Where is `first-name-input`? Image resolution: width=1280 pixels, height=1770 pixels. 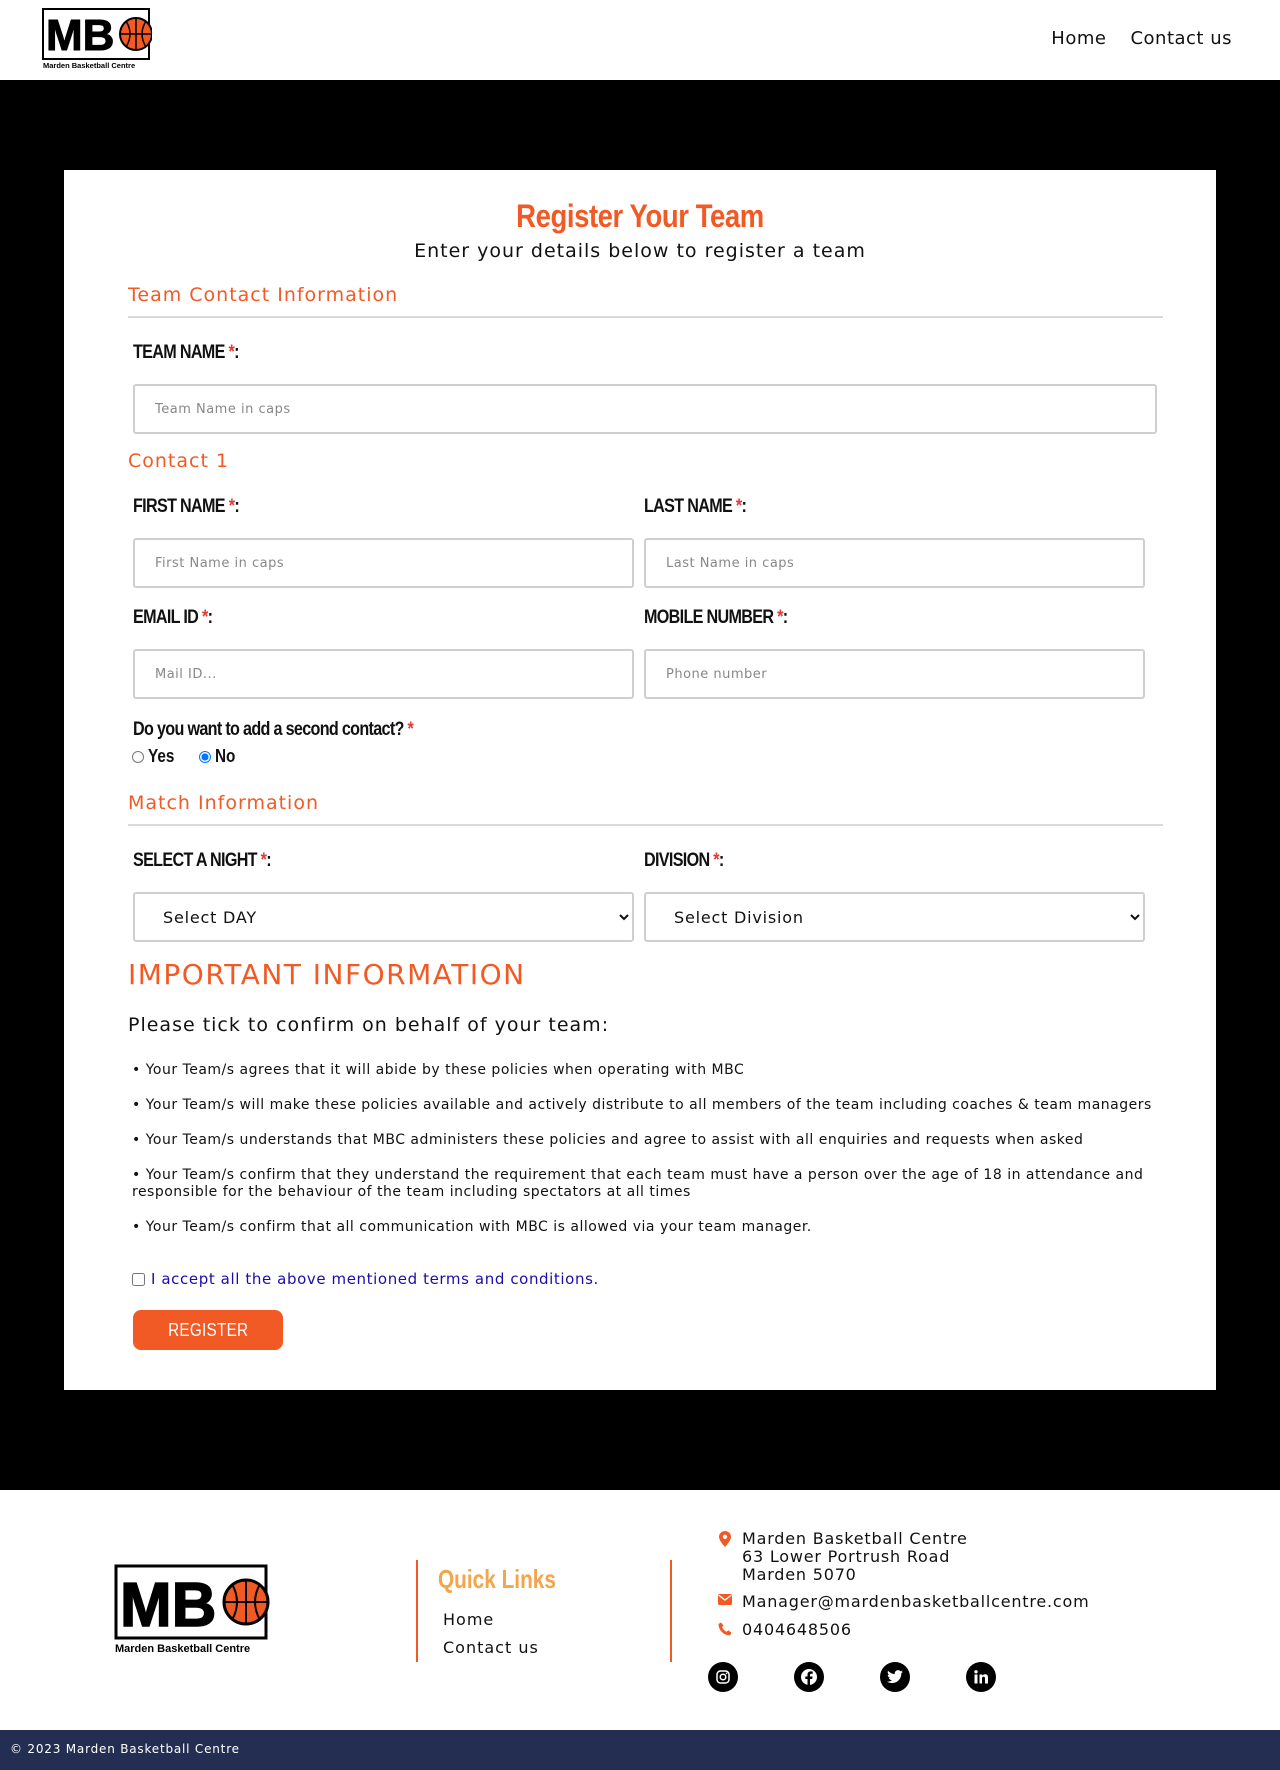
first-name-input is located at coordinates (383, 563).